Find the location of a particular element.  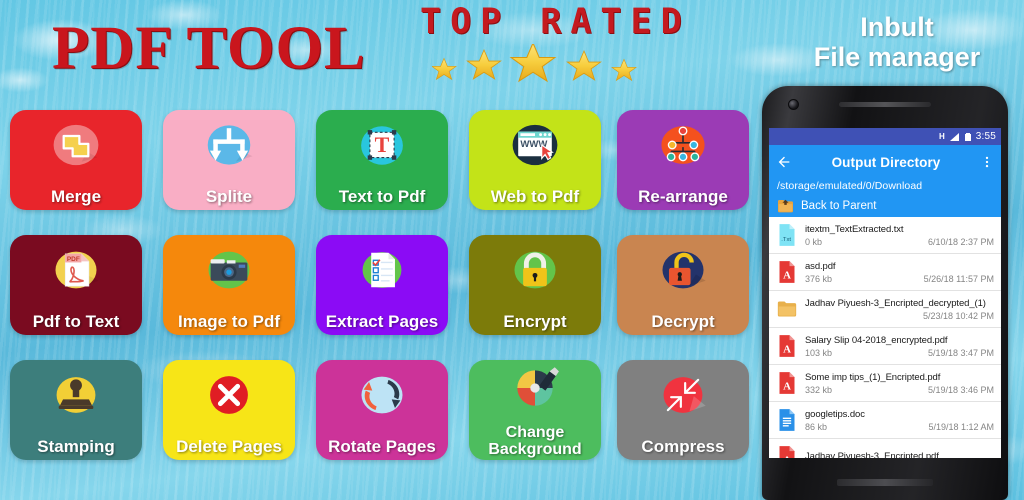

merge-shapes-icon is located at coordinates (76, 145).